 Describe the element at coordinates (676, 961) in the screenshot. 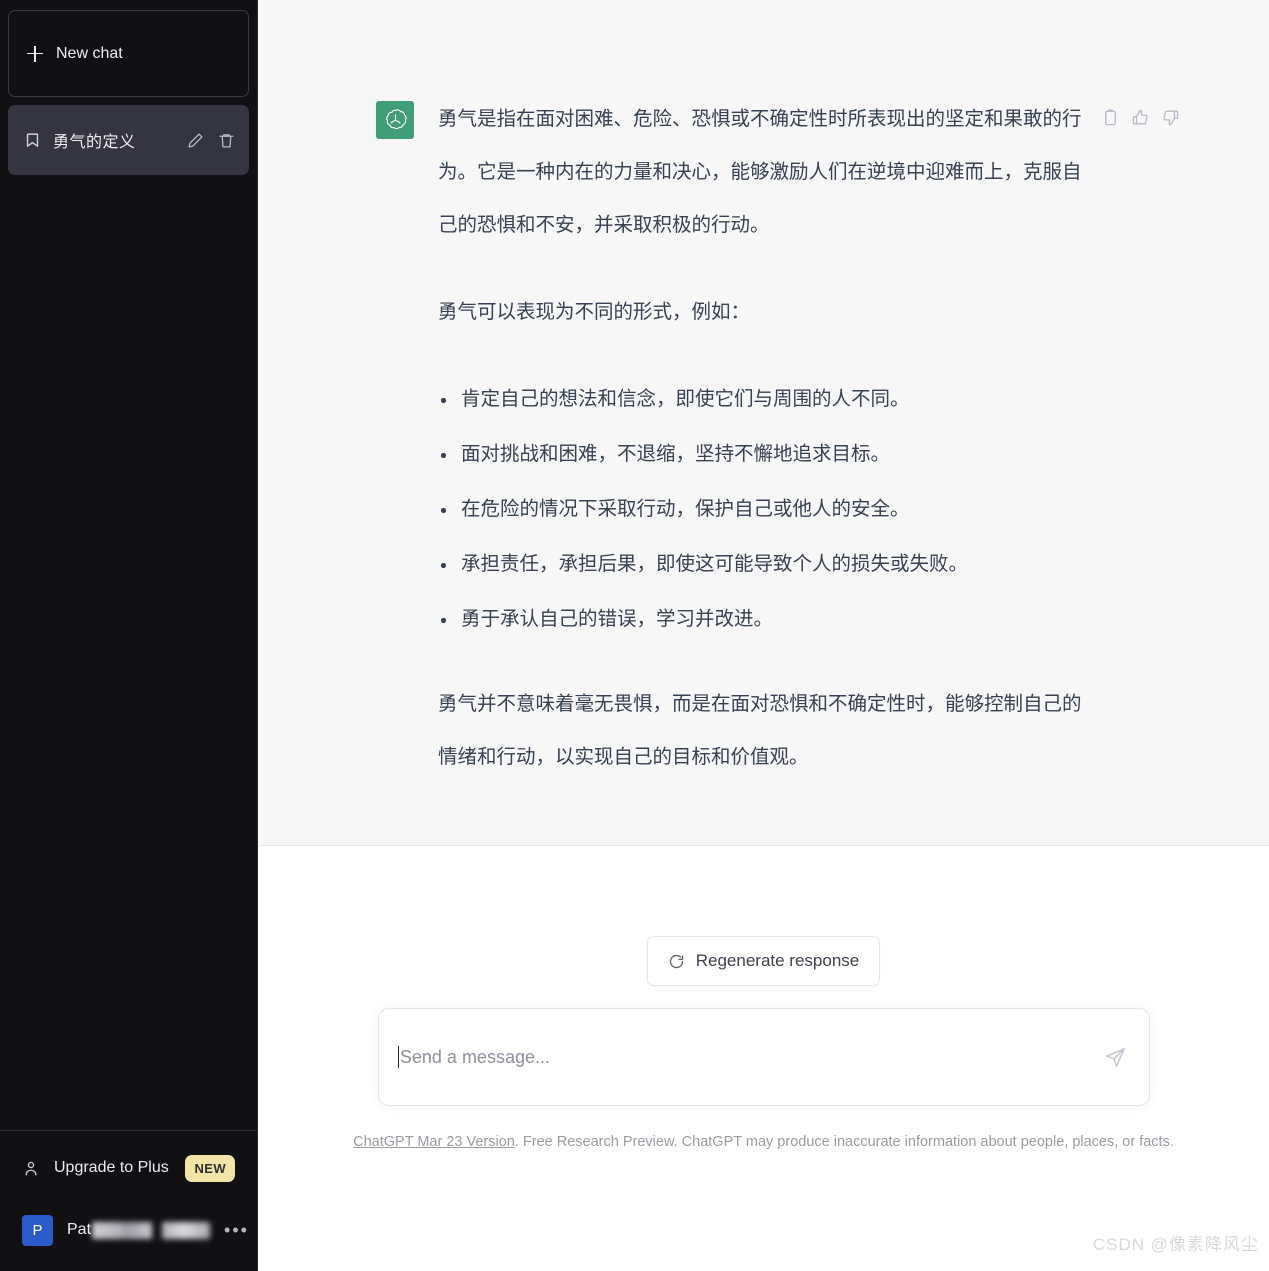

I see `refresh-icon` at that location.